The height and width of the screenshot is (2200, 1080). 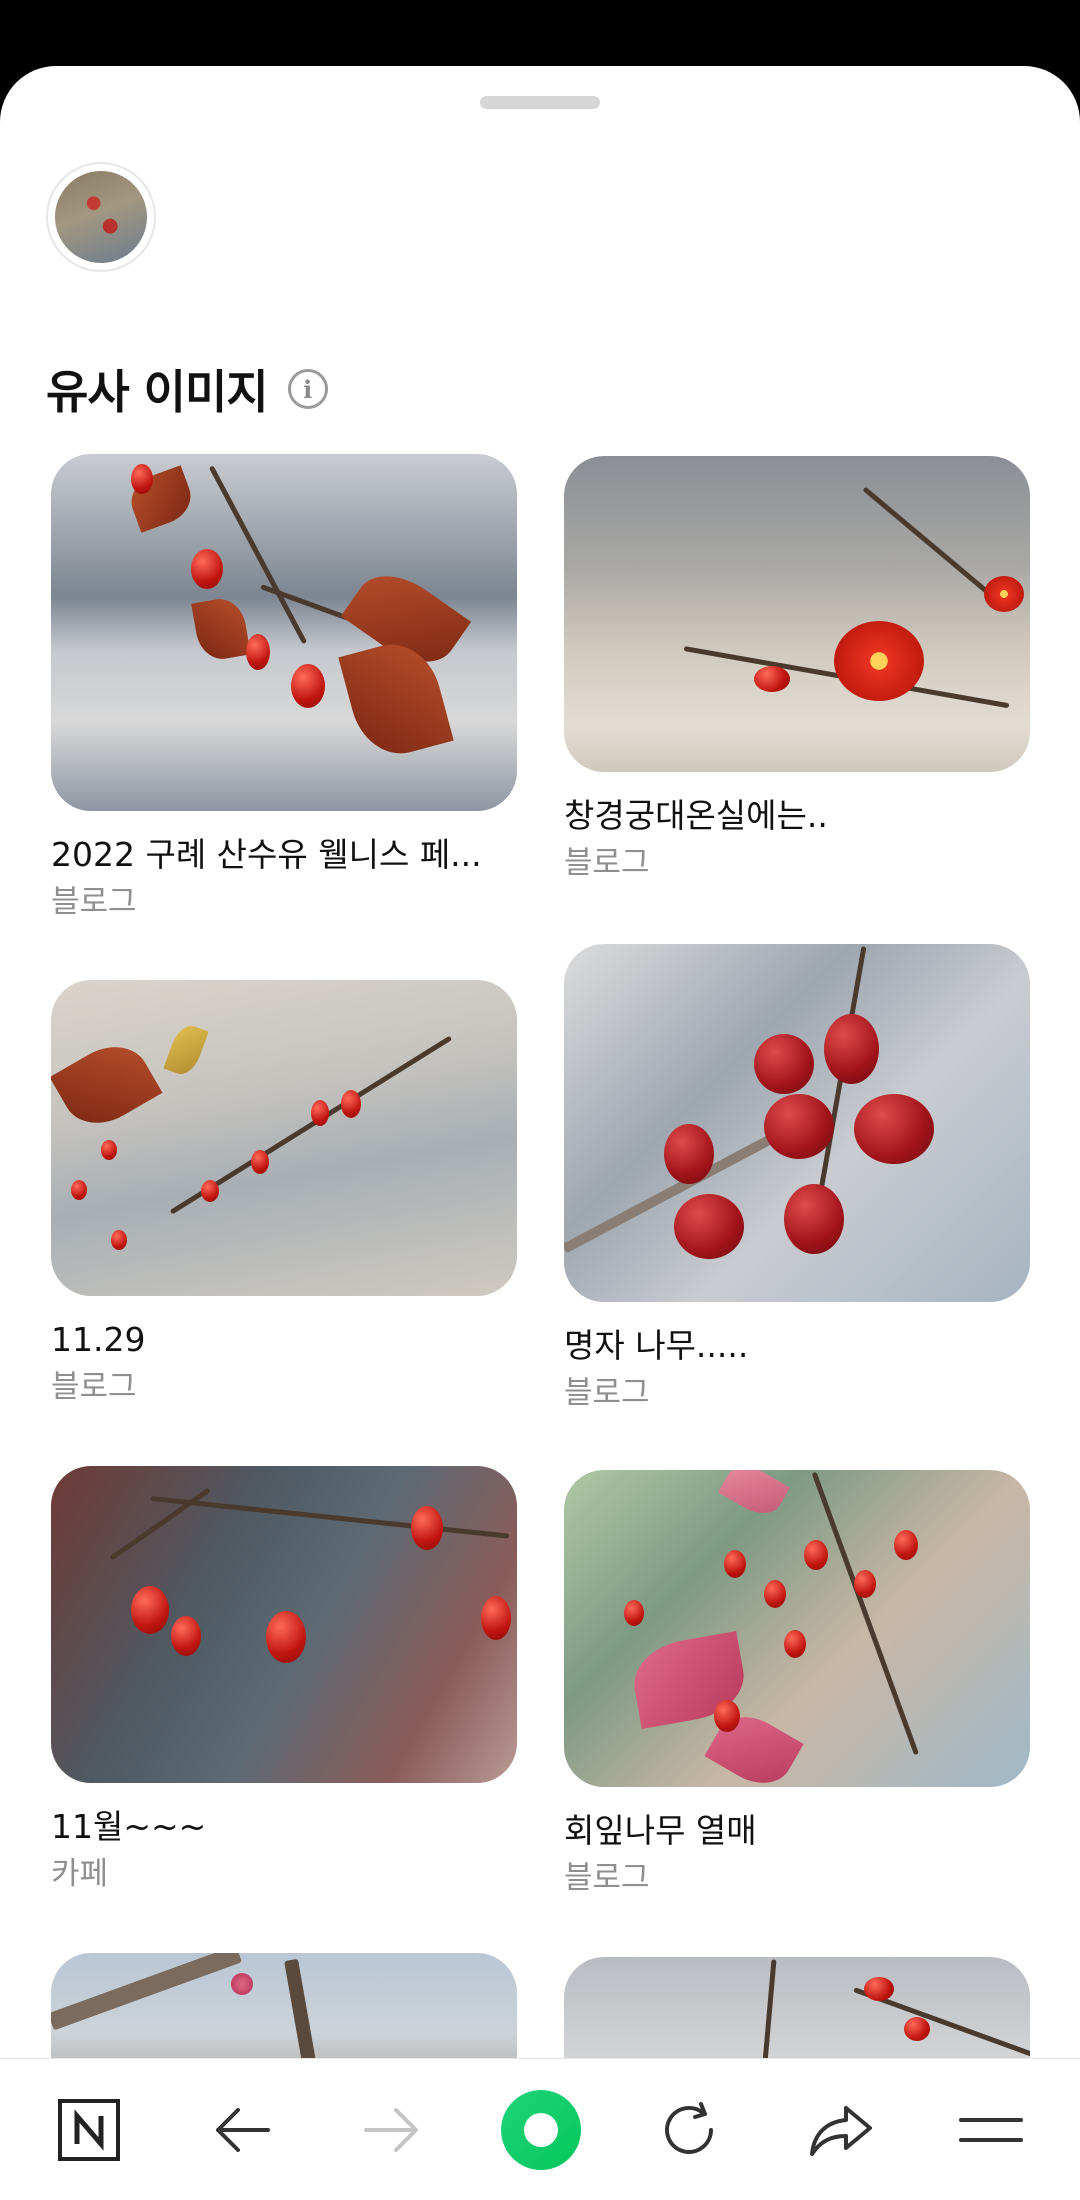 What do you see at coordinates (80, 1874) in the screenshot?
I see `result-source: 카페` at bounding box center [80, 1874].